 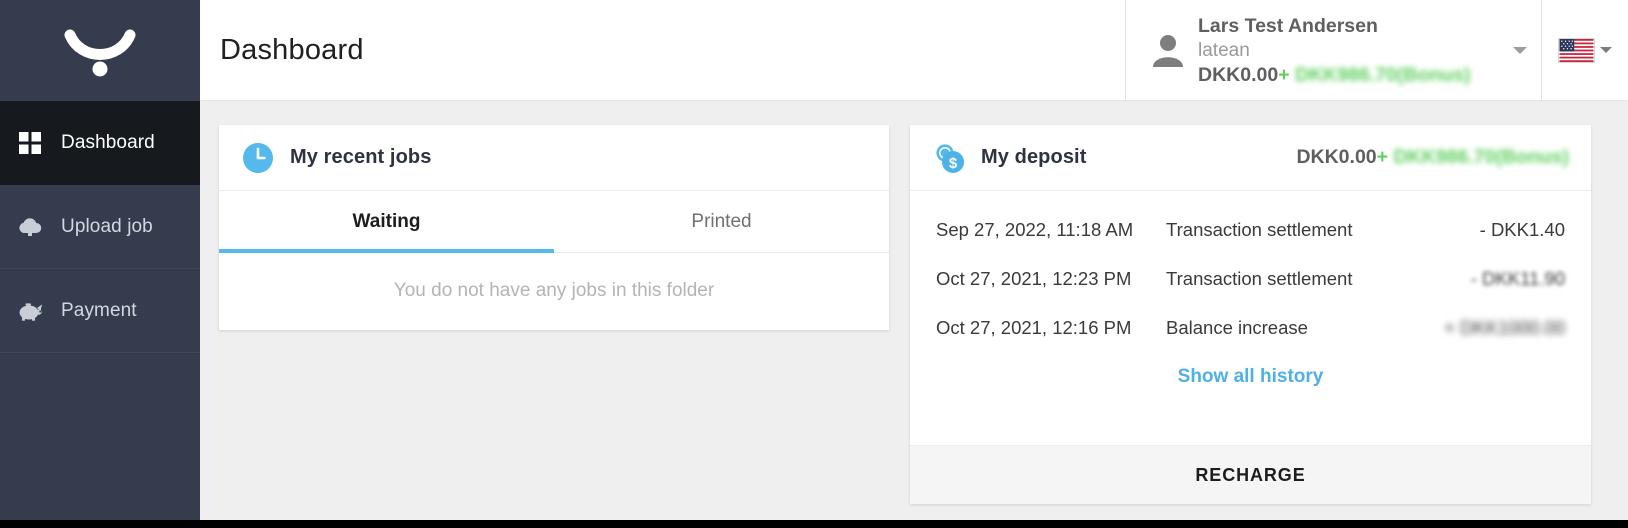 I want to click on sidebar: Dashboard Upload job Payment, so click(x=100, y=260).